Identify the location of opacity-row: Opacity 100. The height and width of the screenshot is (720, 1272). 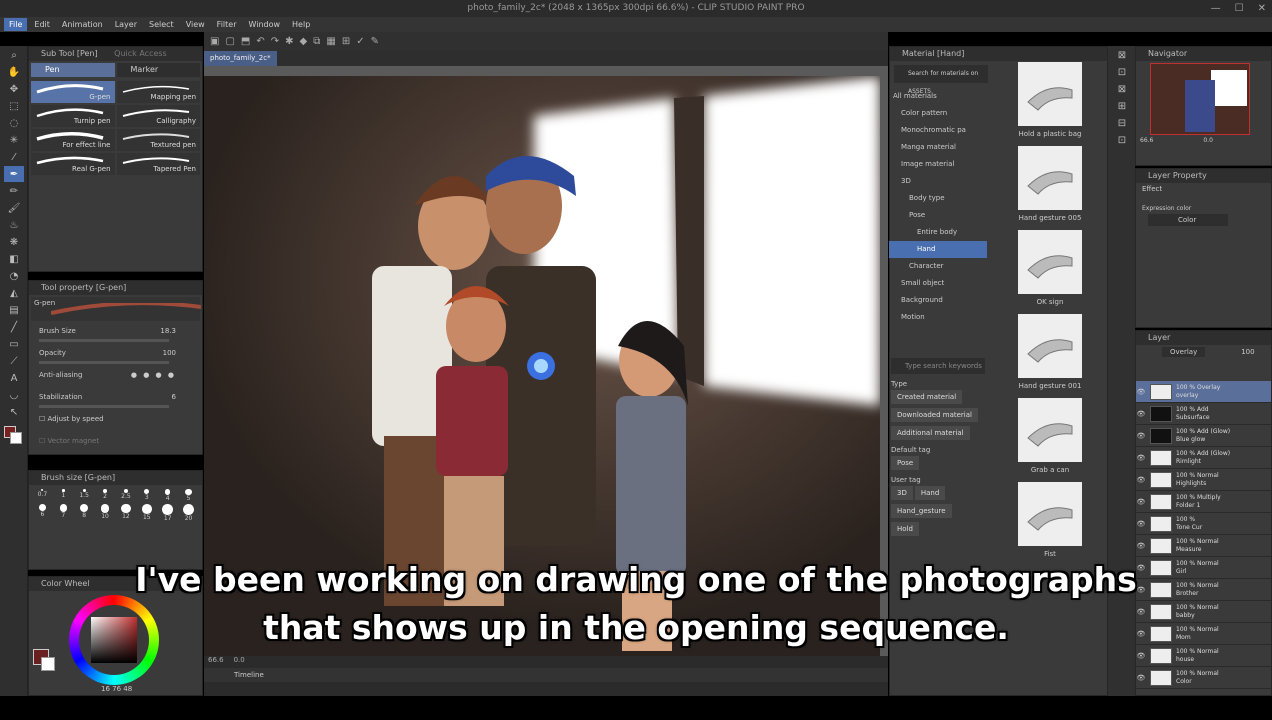
(115, 356).